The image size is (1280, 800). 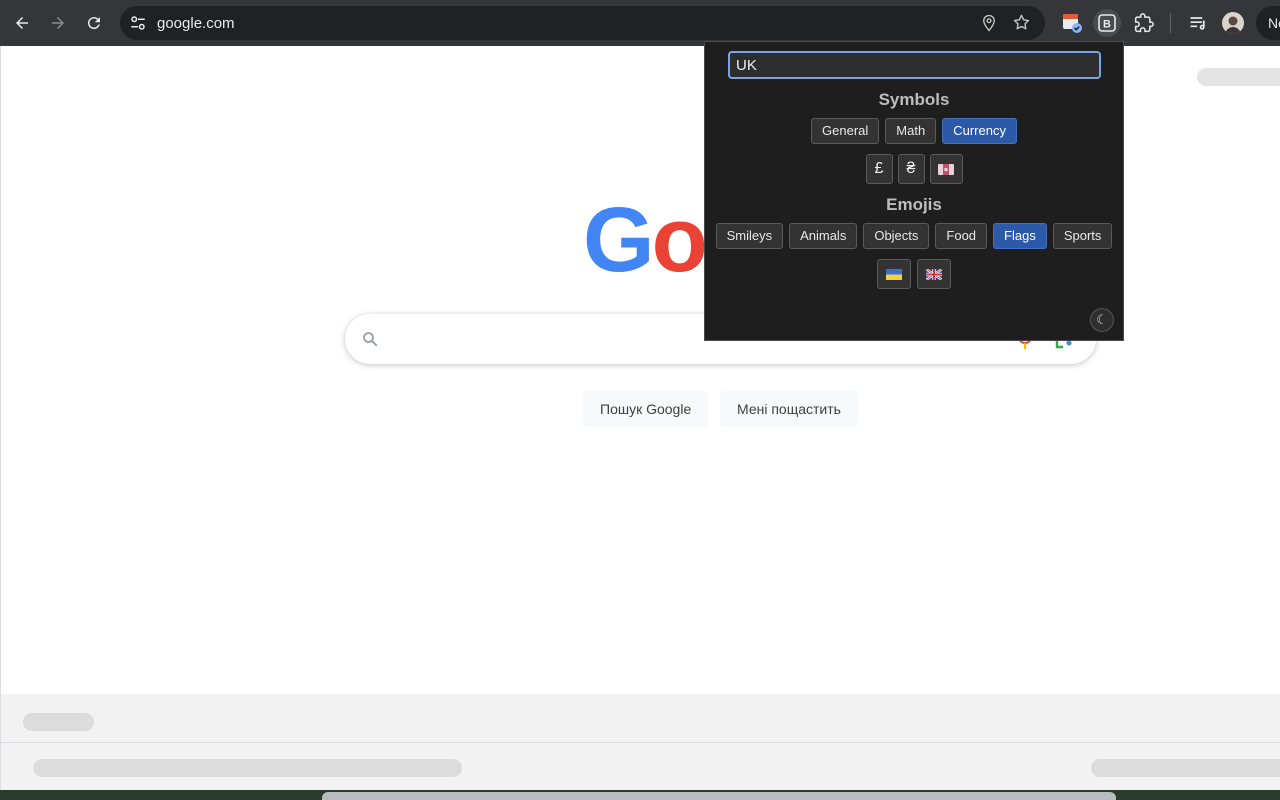 I want to click on footer-divider, so click(x=640, y=742).